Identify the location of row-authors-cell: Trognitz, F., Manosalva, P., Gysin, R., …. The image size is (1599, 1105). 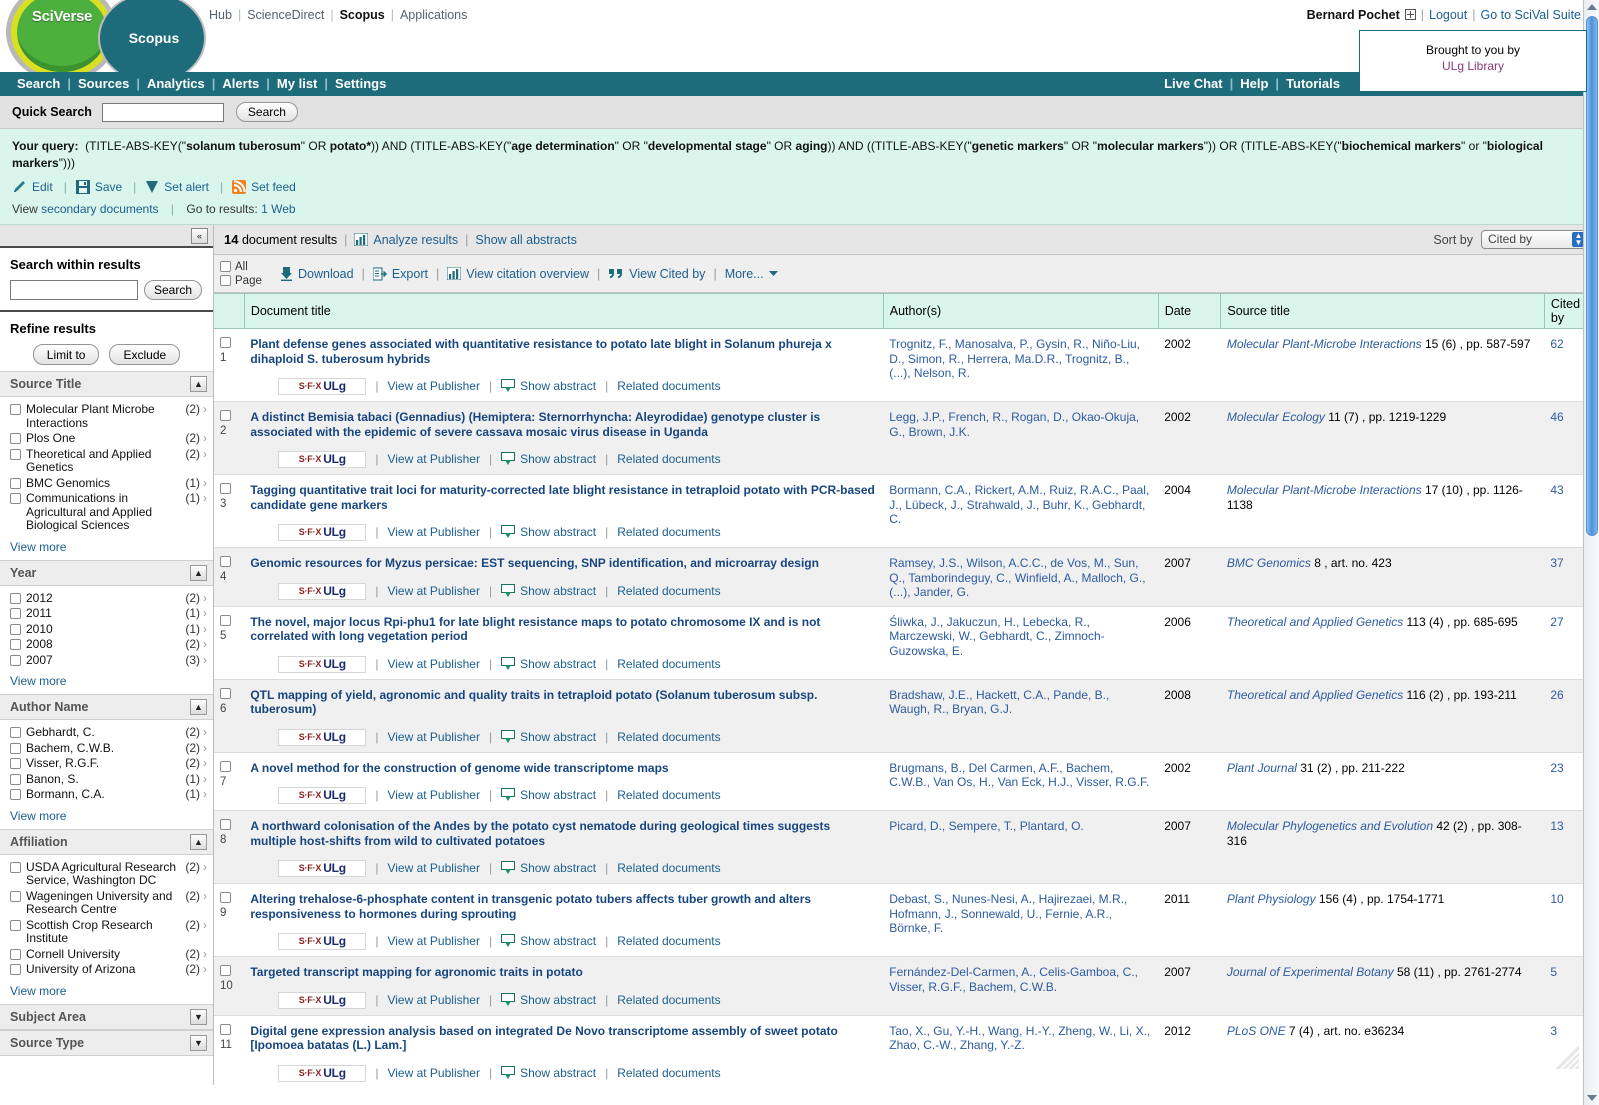
(1021, 365).